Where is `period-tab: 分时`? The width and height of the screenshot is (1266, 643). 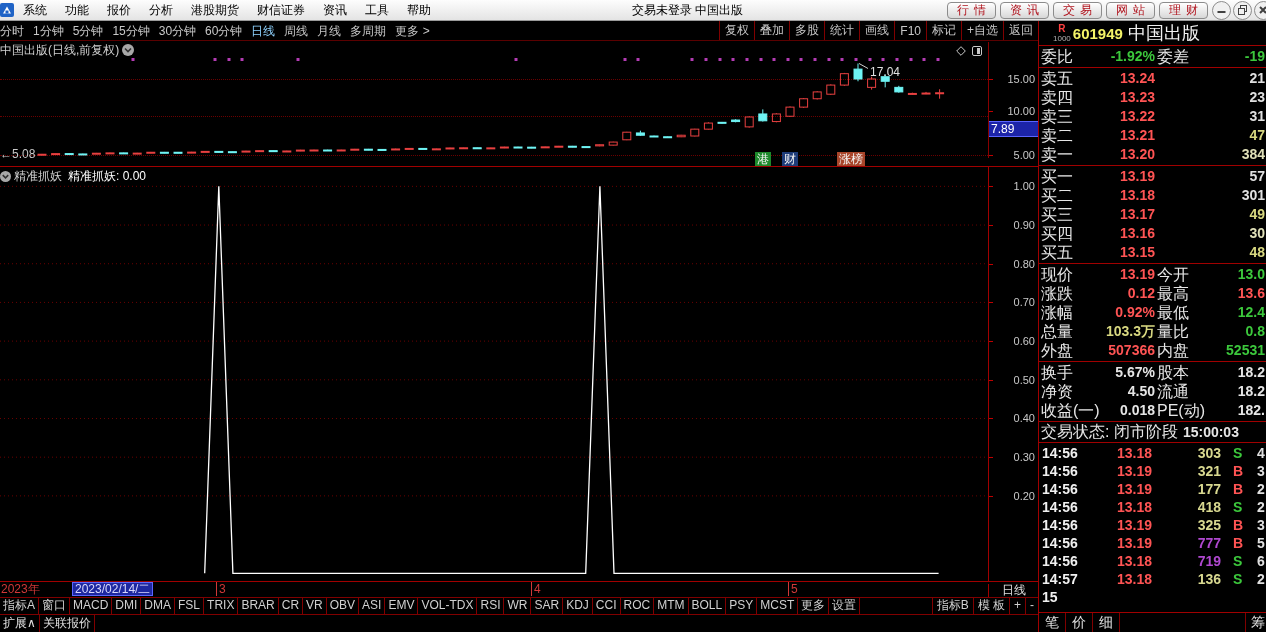
period-tab: 分时 is located at coordinates (12, 30).